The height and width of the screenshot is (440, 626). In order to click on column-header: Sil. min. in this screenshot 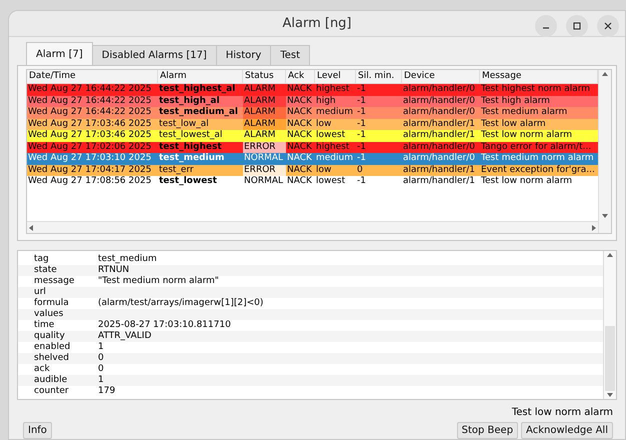, I will do `click(379, 76)`.